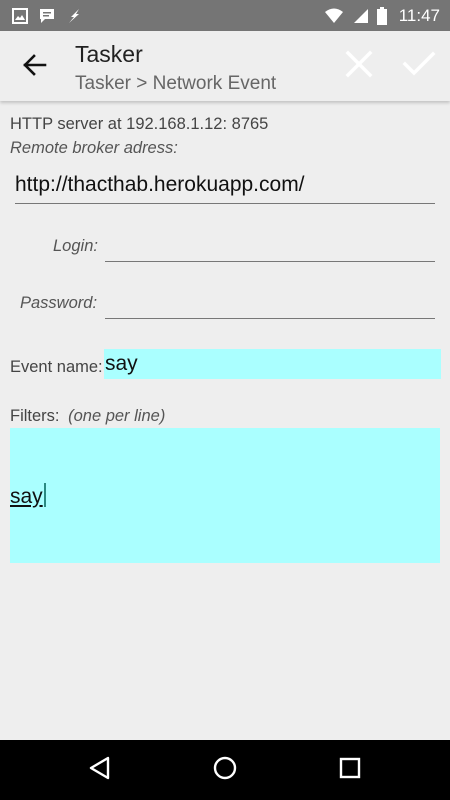  I want to click on broker-label: Remote broker adress:, so click(94, 148).